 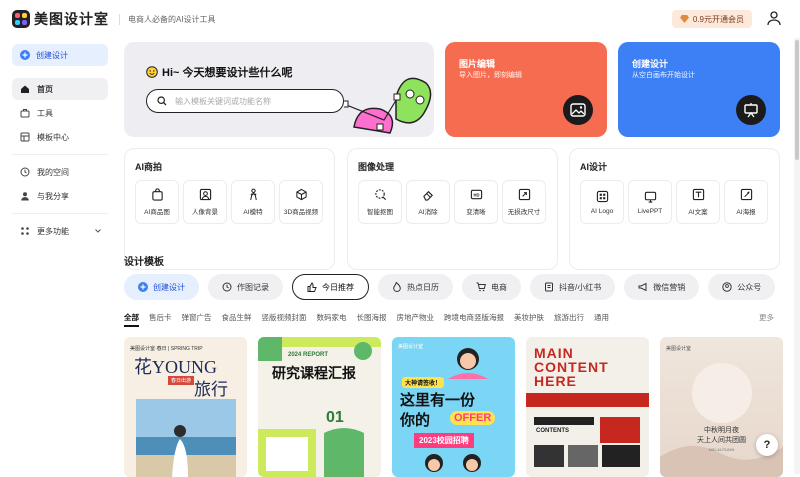 I want to click on help-button: ?, so click(x=767, y=445).